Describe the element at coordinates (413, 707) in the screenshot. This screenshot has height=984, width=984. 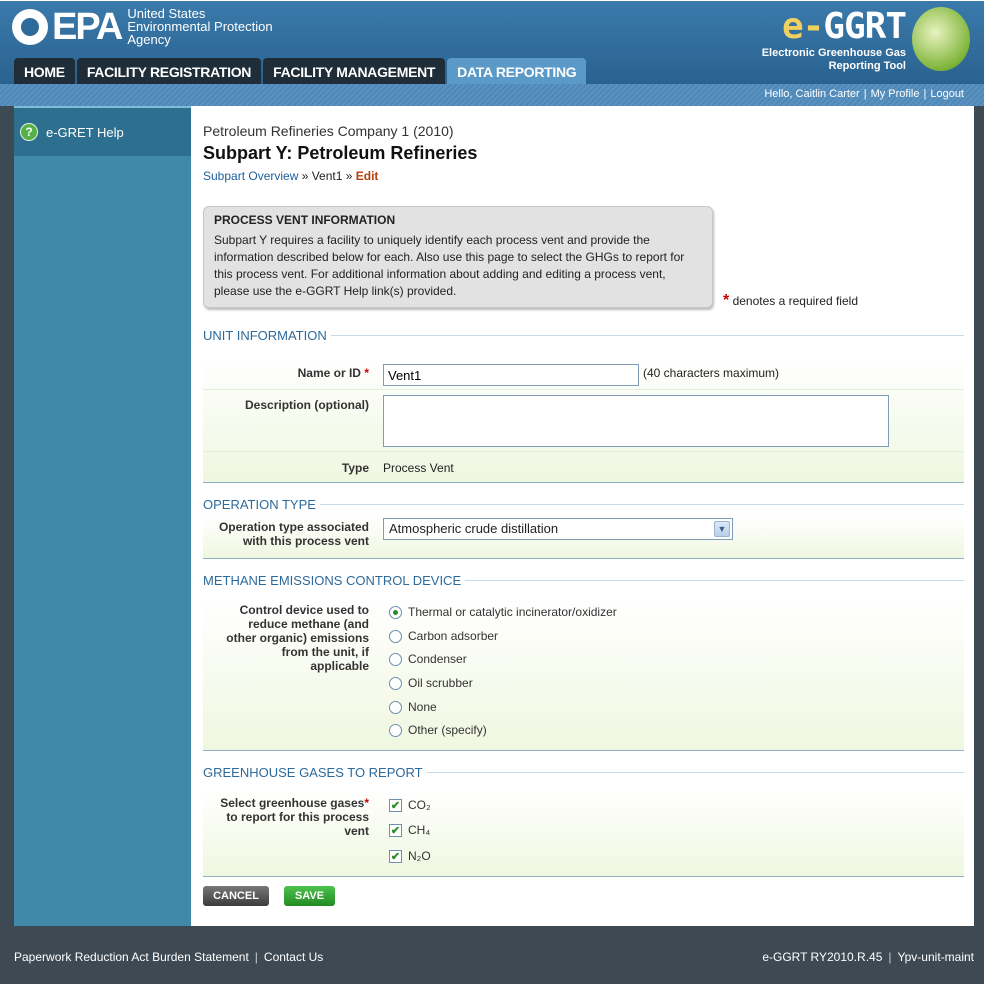
I see `radio-none: None` at that location.